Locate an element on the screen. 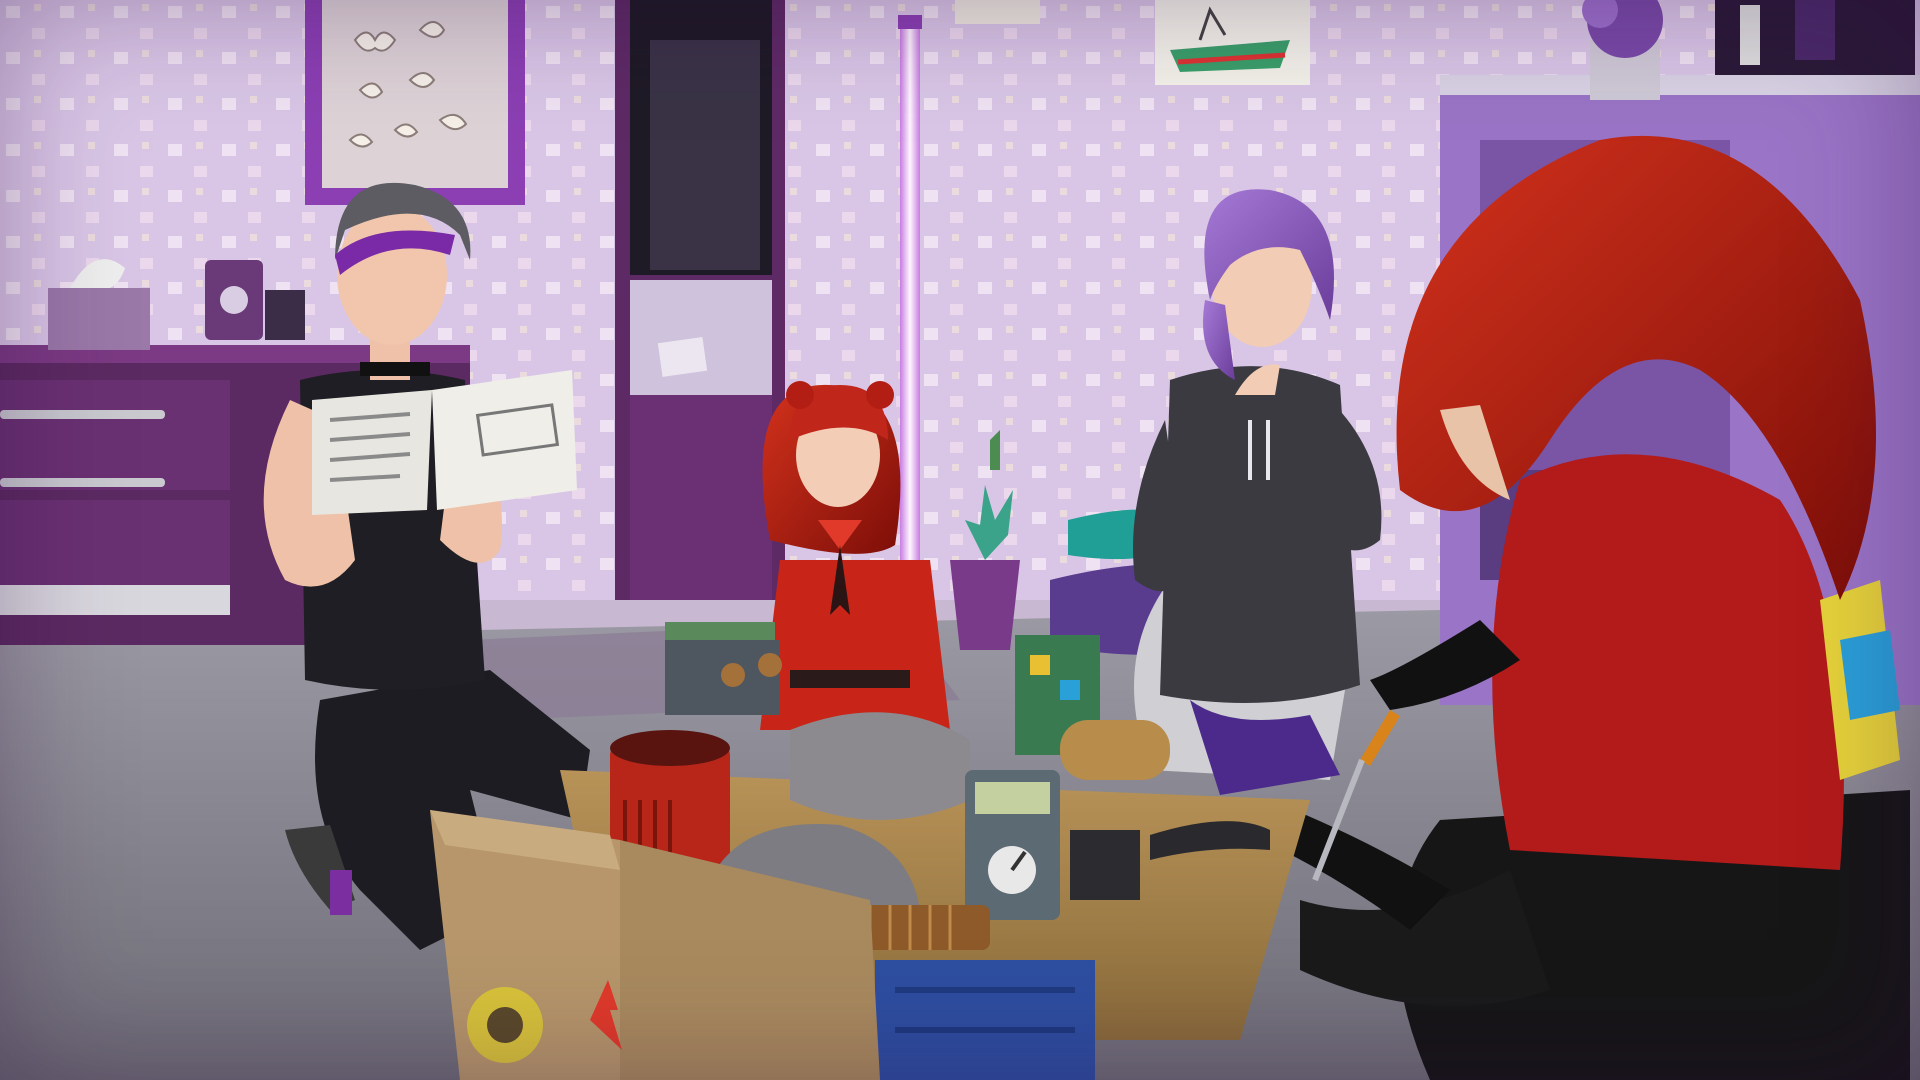 This screenshot has height=1080, width=1920. butterfly-frame is located at coordinates (415, 102).